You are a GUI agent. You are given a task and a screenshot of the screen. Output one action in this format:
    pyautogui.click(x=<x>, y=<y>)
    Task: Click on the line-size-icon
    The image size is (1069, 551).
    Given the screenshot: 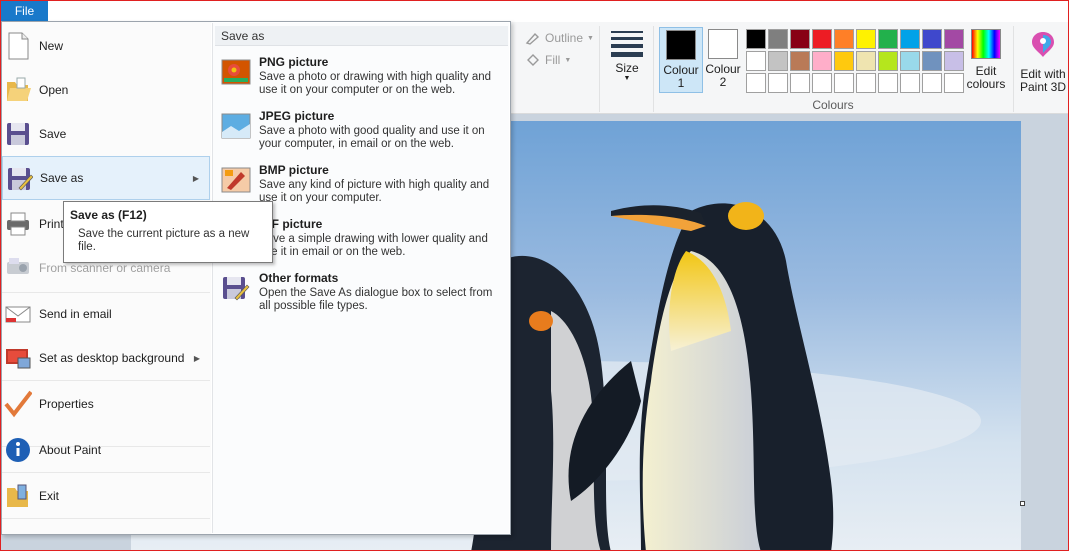 What is the action you would take?
    pyautogui.click(x=627, y=44)
    